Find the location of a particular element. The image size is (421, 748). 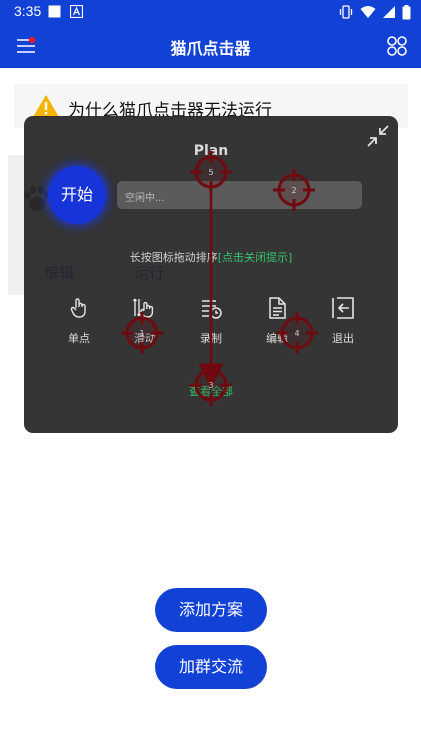

status-time: 3:35 is located at coordinates (28, 11).